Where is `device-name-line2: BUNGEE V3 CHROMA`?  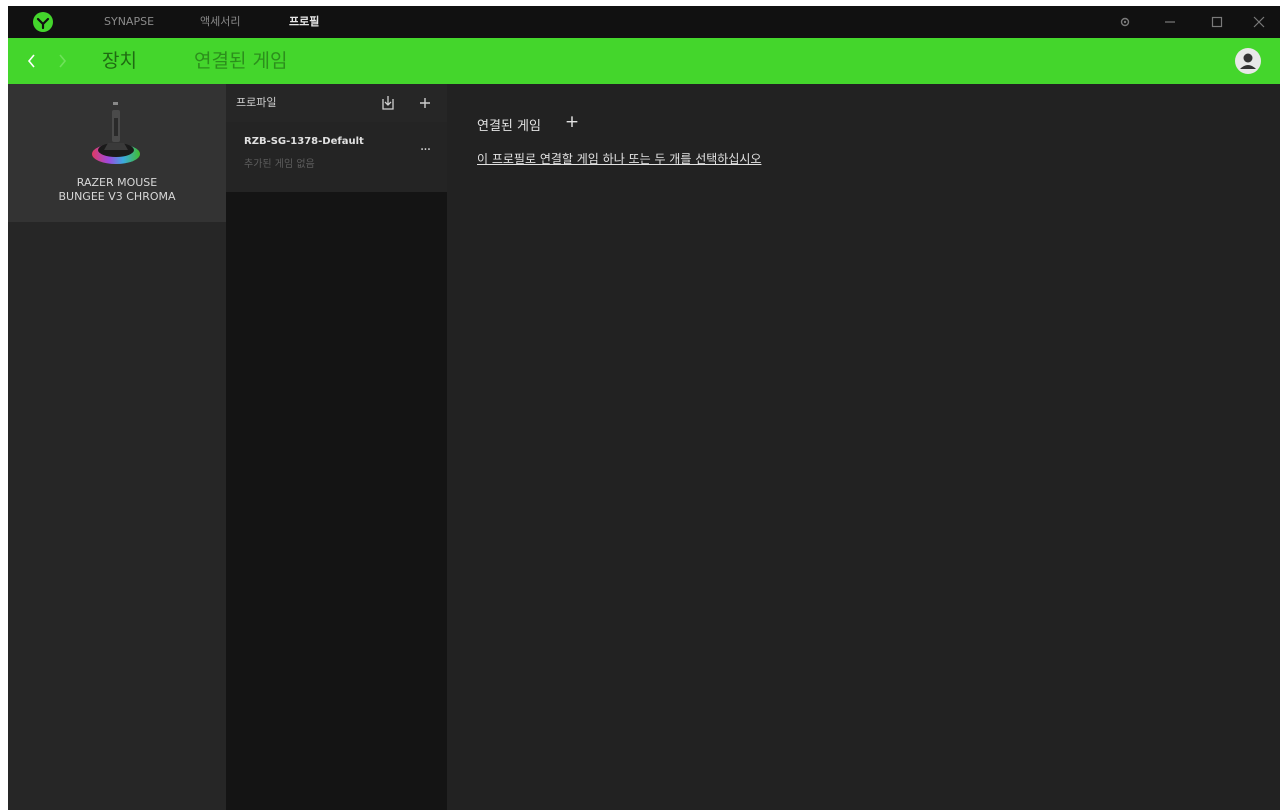 device-name-line2: BUNGEE V3 CHROMA is located at coordinates (117, 196).